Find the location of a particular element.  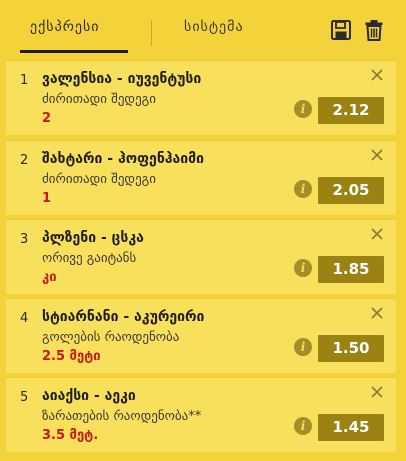

bet-match-name: ვალენსია - იუვენტუსი is located at coordinates (122, 79).